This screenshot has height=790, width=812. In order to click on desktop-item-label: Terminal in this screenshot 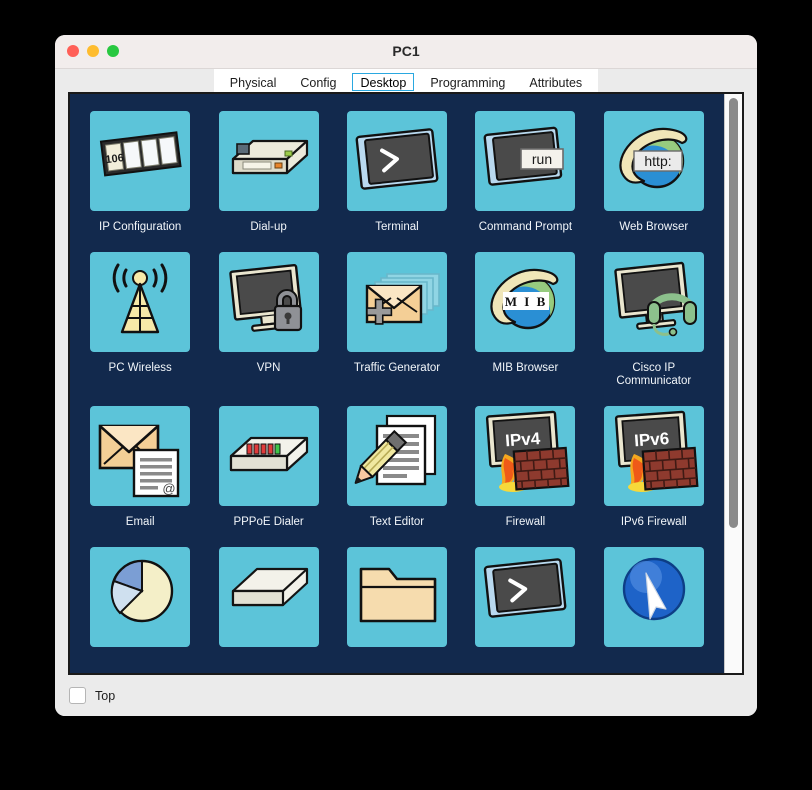, I will do `click(397, 227)`.